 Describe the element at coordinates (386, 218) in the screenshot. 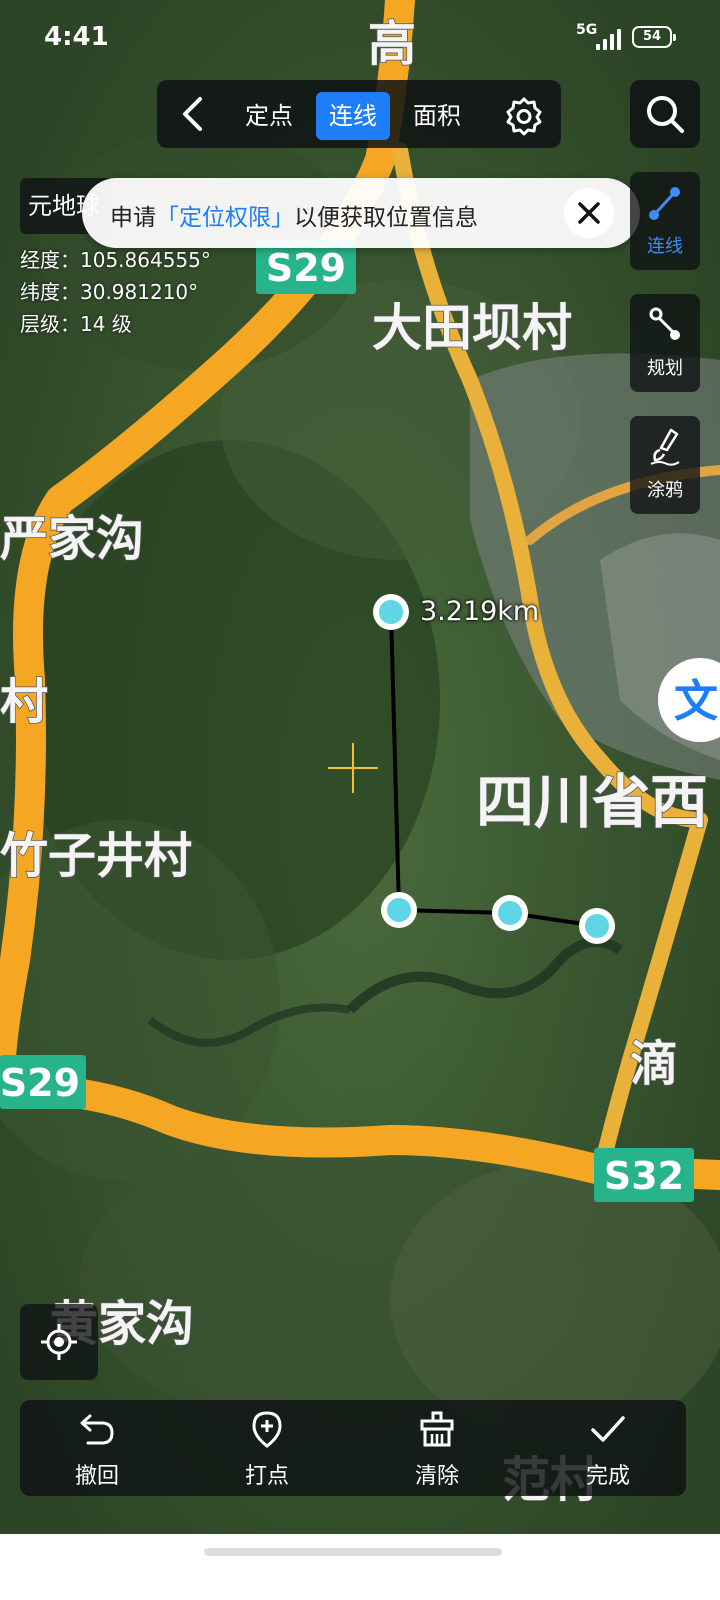

I see `toast-suffix: 以便获取位置信息` at that location.